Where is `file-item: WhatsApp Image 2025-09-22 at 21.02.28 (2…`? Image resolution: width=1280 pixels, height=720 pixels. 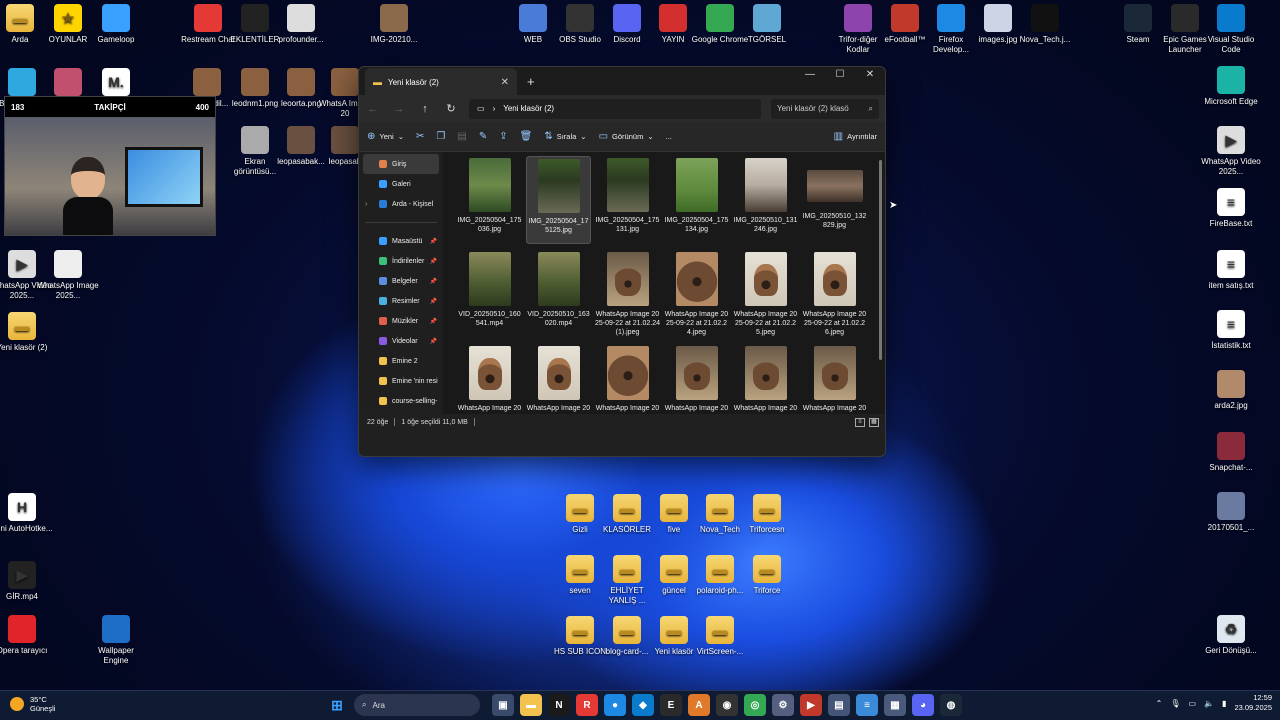 file-item: WhatsApp Image 2025-09-22 at 21.02.28 (2… is located at coordinates (696, 379).